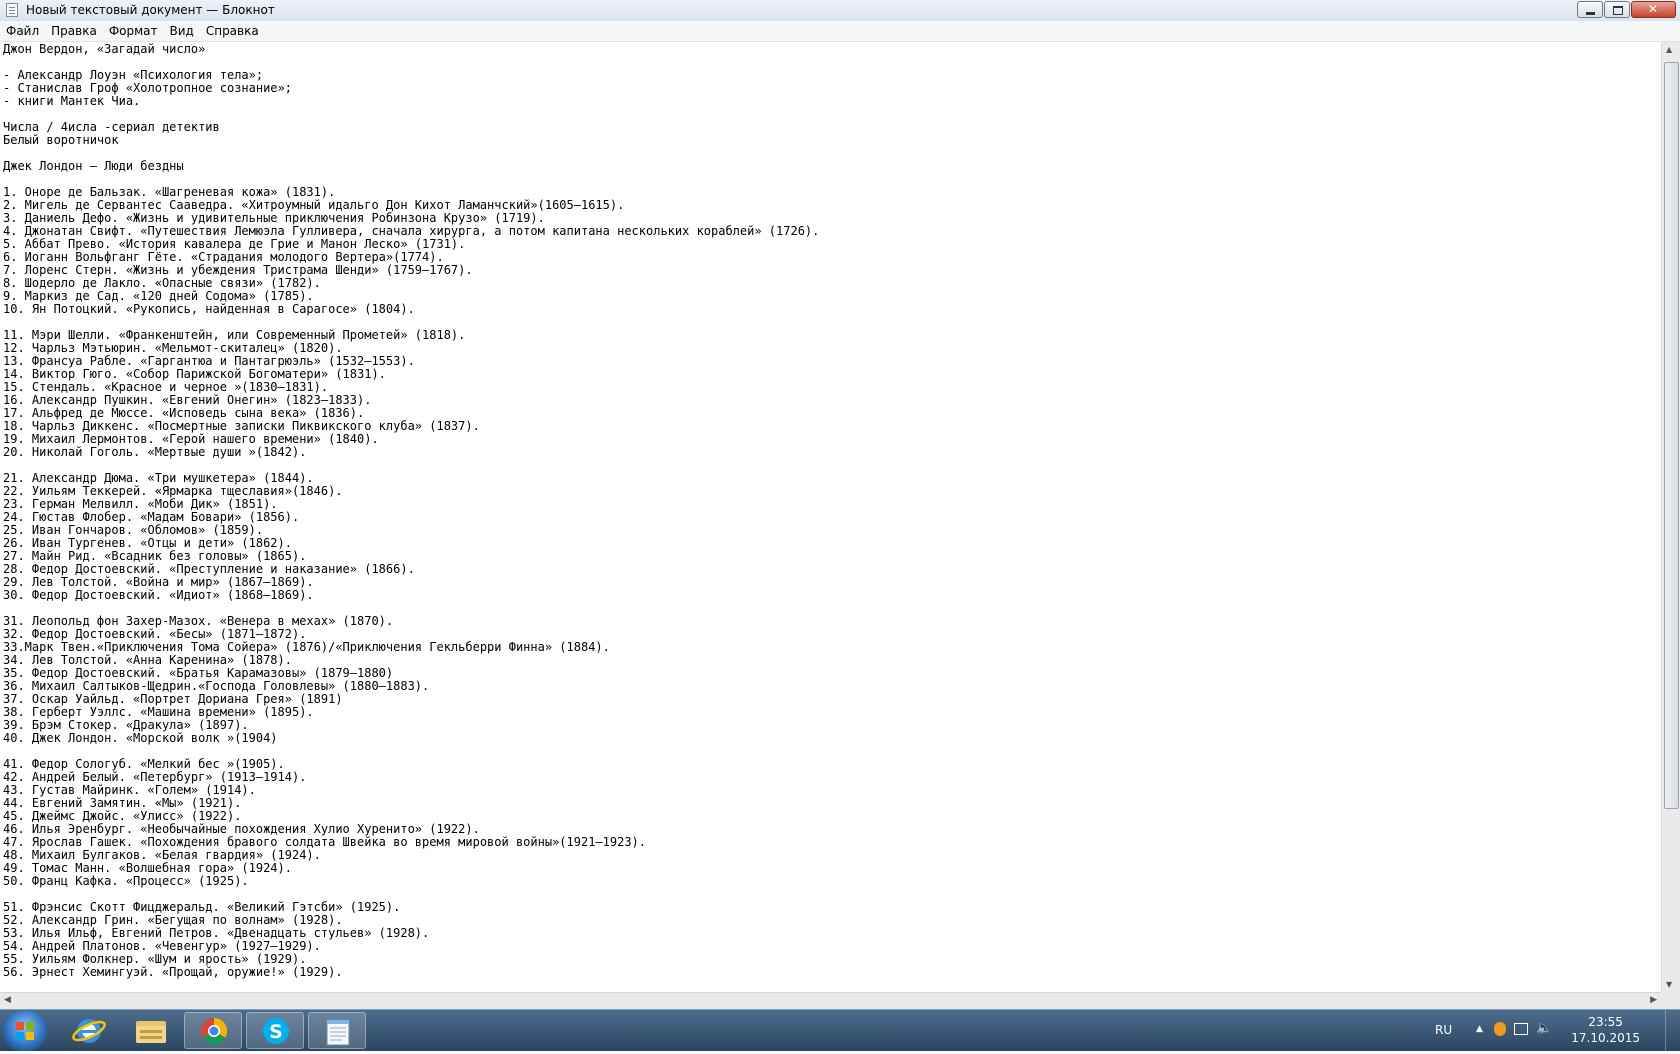 Image resolution: width=1680 pixels, height=1054 pixels. I want to click on scroll-left-icon: ◀, so click(7, 1000).